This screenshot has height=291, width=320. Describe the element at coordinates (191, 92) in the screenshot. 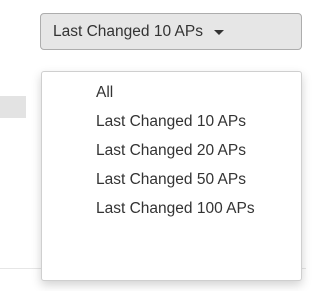

I see `menu-item-all: All` at that location.